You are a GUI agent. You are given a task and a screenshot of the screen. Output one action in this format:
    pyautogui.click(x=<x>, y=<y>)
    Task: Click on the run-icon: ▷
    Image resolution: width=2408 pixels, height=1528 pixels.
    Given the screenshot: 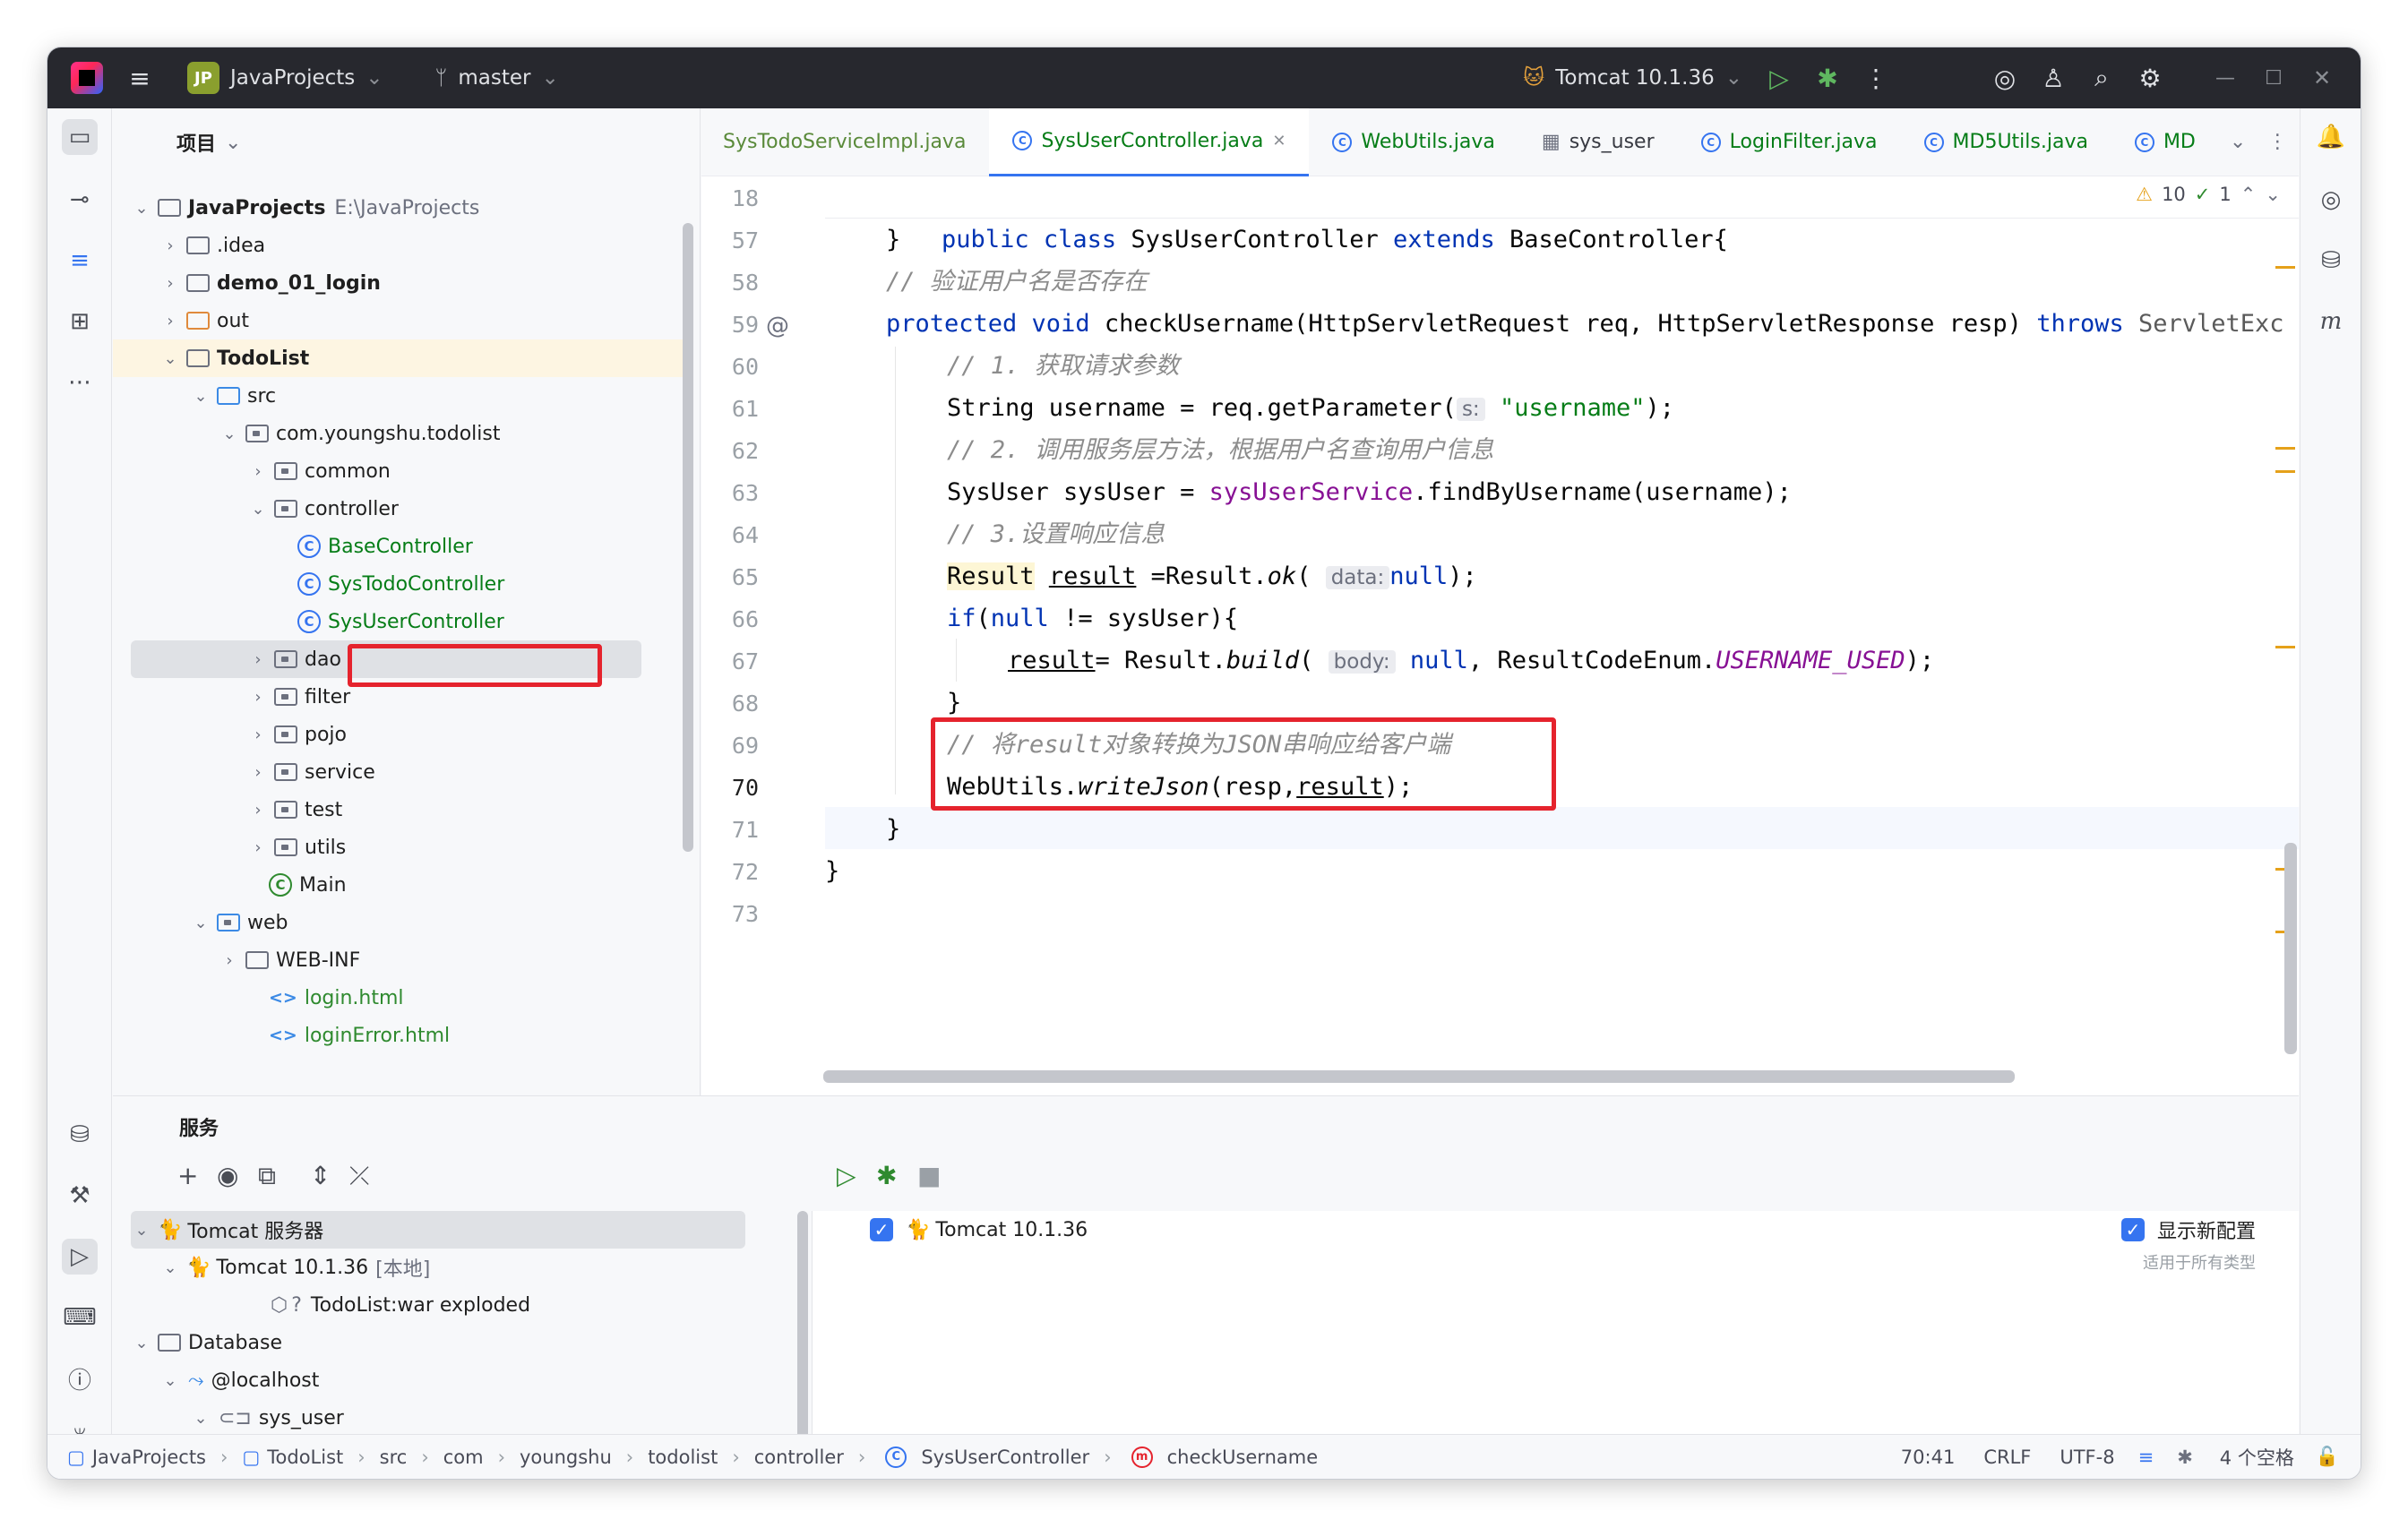 What is the action you would take?
    pyautogui.click(x=1779, y=78)
    